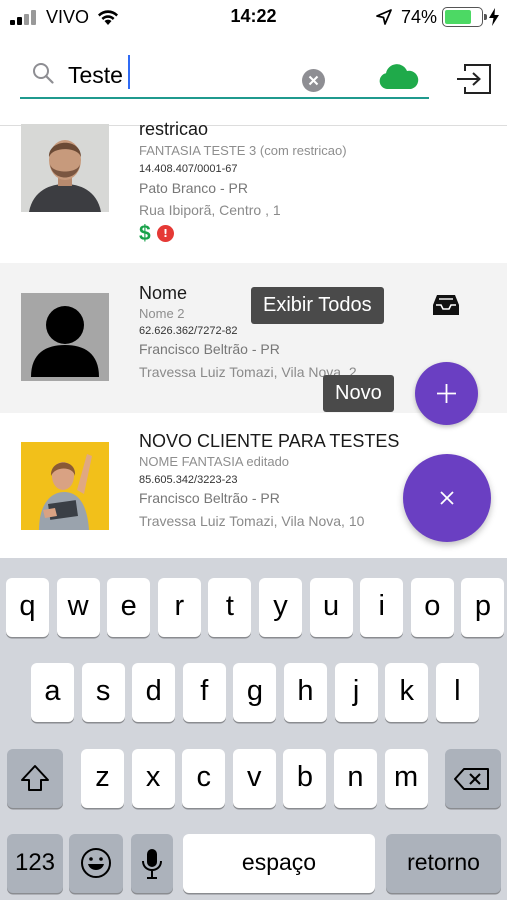  Describe the element at coordinates (280, 607) in the screenshot. I see `key-y: y` at that location.